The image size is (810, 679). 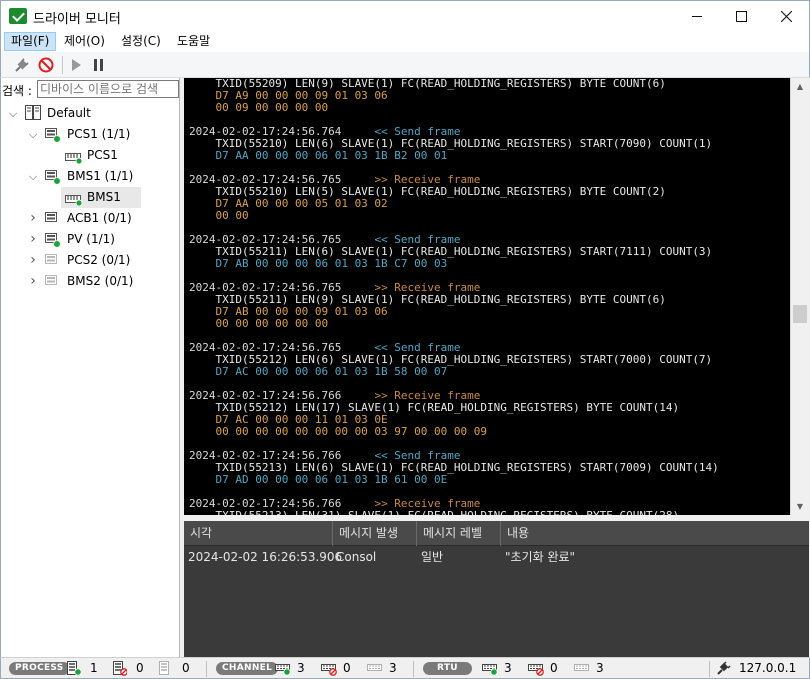 What do you see at coordinates (405, 15) in the screenshot?
I see `title-bar: 드라이버 모니터` at bounding box center [405, 15].